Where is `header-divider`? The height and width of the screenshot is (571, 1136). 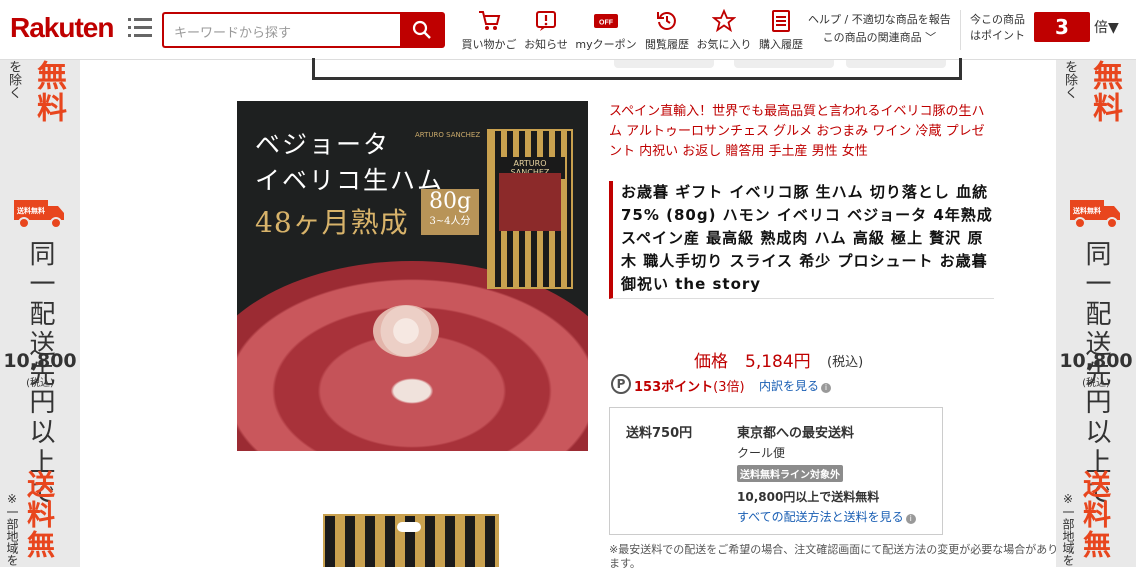
header-divider is located at coordinates (960, 30).